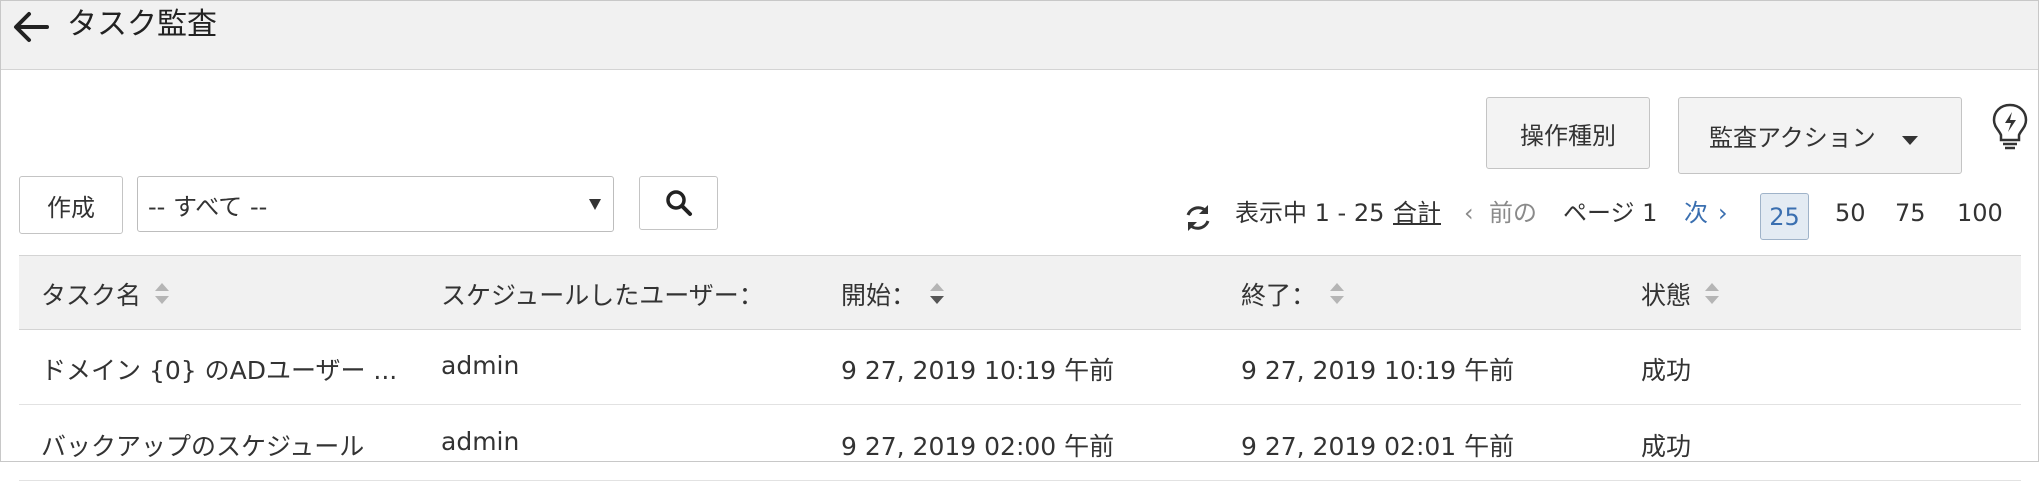  What do you see at coordinates (1513, 213) in the screenshot?
I see `prev-page-link: 前の` at bounding box center [1513, 213].